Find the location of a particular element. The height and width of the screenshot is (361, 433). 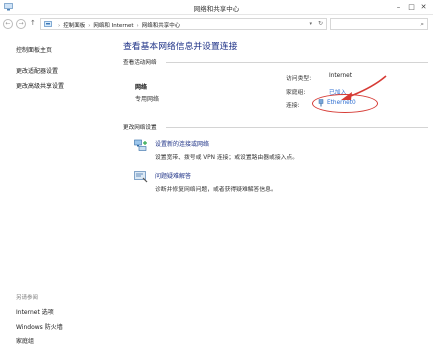

control-panel-icon is located at coordinates (48, 24).